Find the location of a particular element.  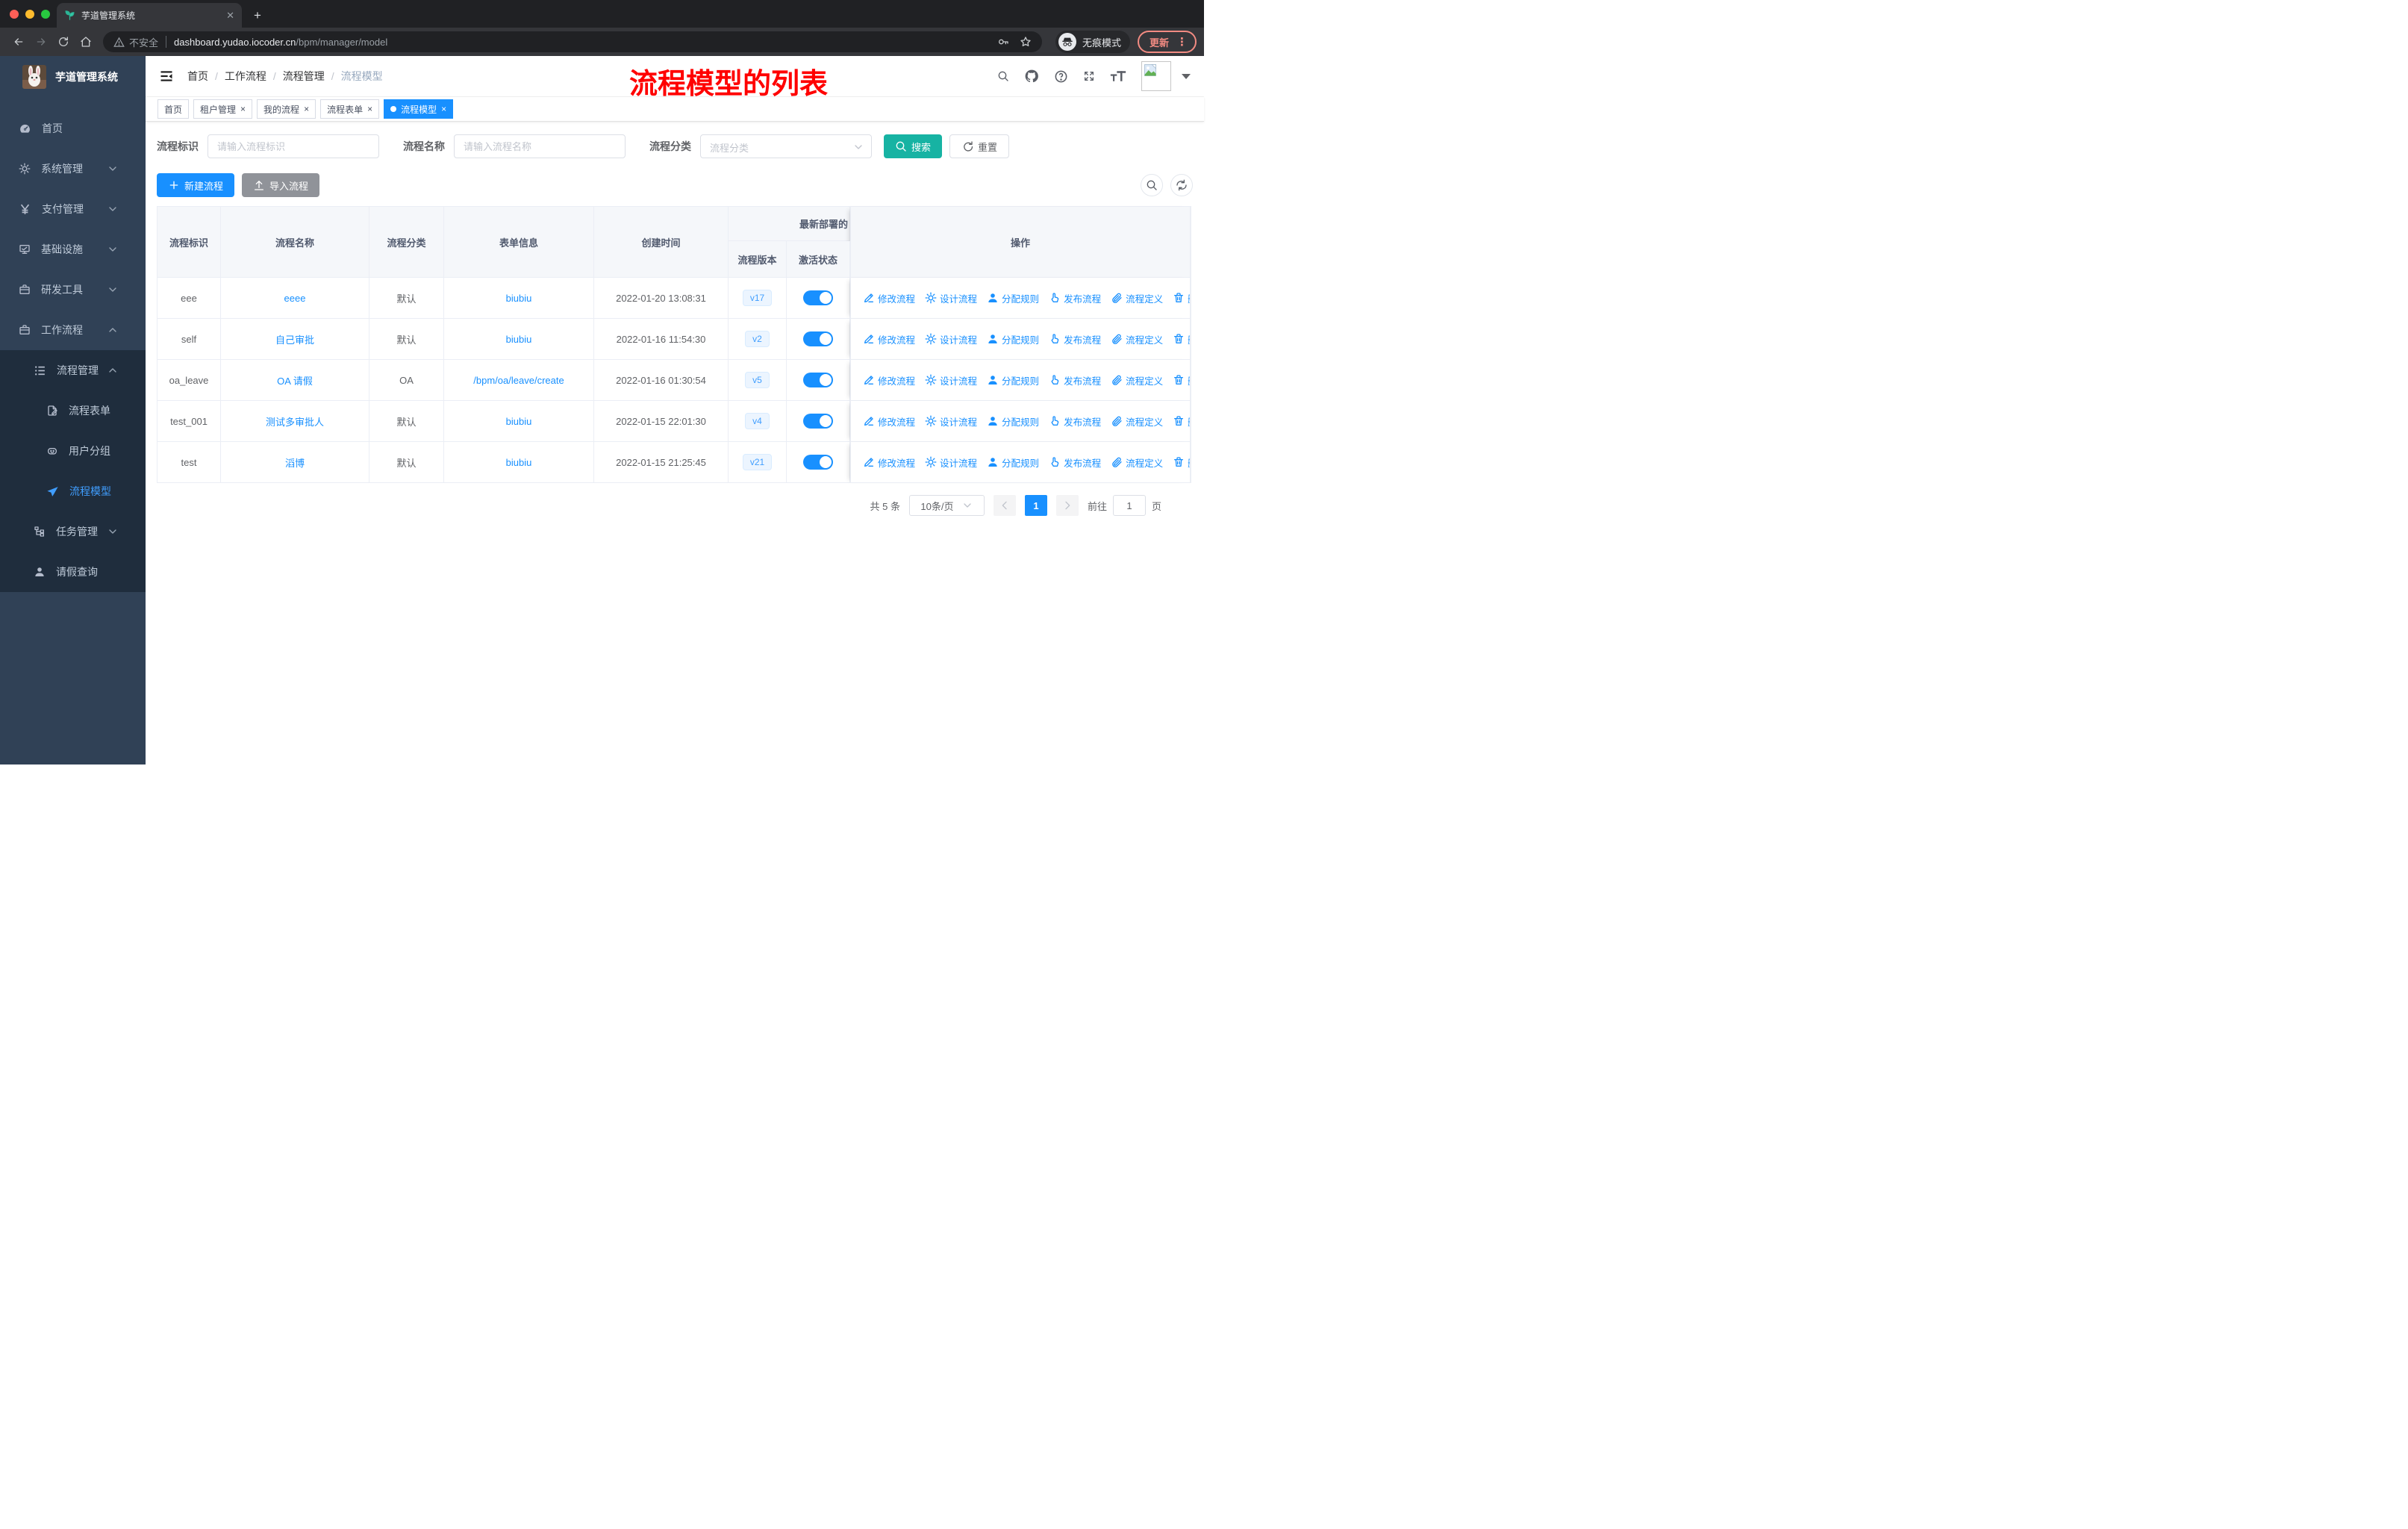

sidebar-item-请假查询: 请假查询 is located at coordinates (73, 572).